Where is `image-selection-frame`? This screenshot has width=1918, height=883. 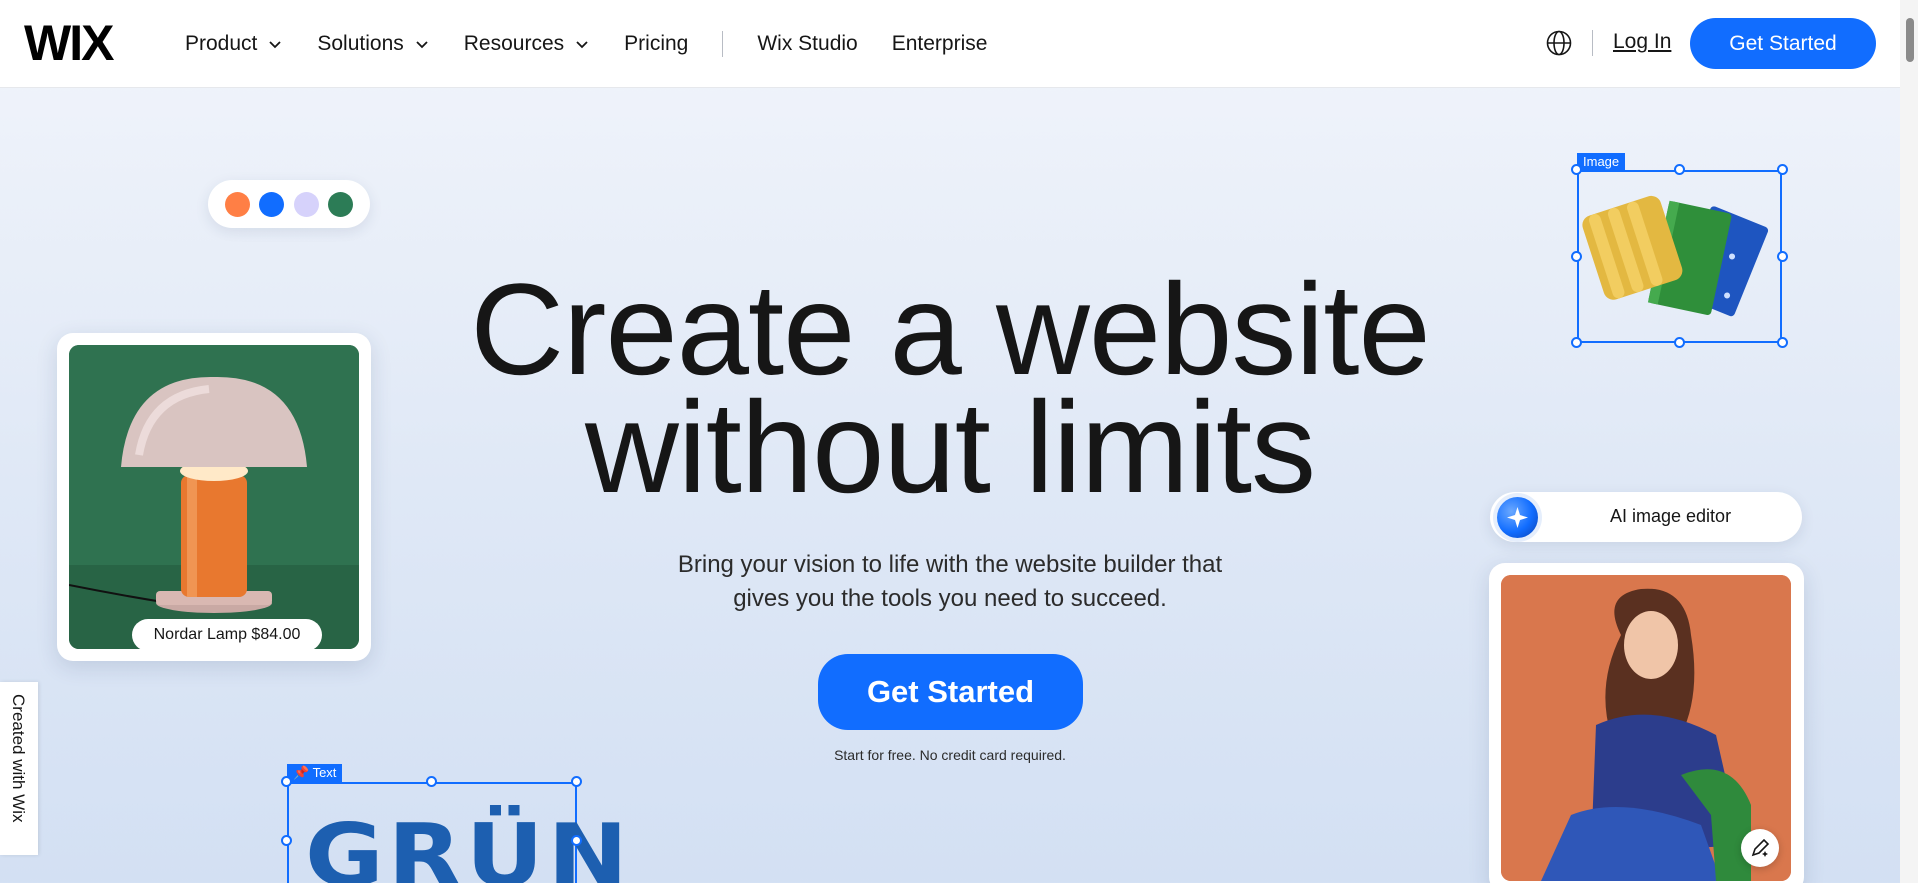 image-selection-frame is located at coordinates (1679, 256).